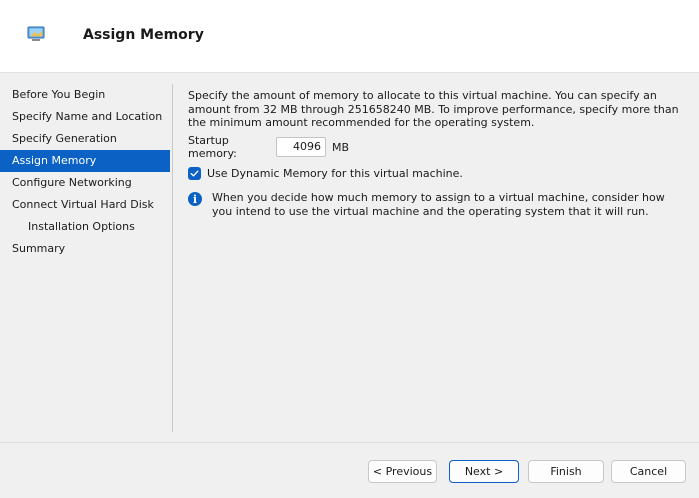 The height and width of the screenshot is (498, 699). What do you see at coordinates (648, 471) in the screenshot?
I see `cancel-button: Cancel` at bounding box center [648, 471].